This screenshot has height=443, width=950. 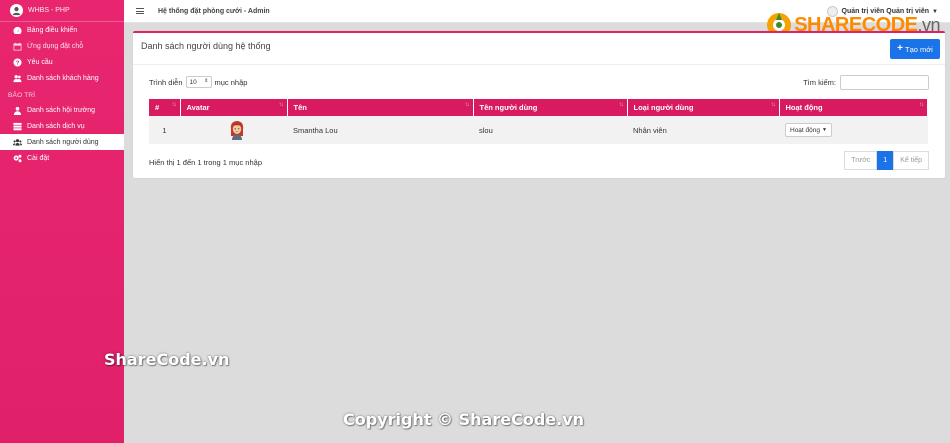 What do you see at coordinates (206, 46) in the screenshot?
I see `card-title: Danh sách người dùng hệ thống` at bounding box center [206, 46].